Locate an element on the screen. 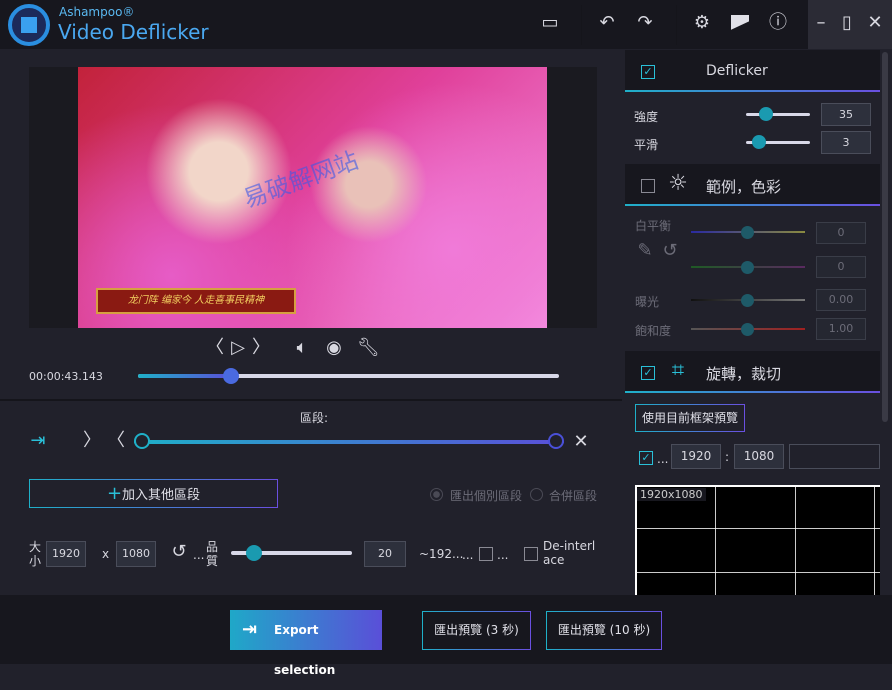  export-preview-10s-button: 匯出預覽 (10 秒) is located at coordinates (604, 630).